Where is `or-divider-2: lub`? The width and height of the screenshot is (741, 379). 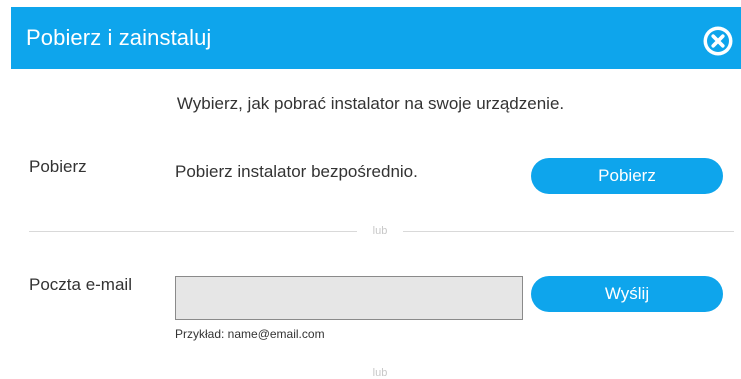 or-divider-2: lub is located at coordinates (381, 372).